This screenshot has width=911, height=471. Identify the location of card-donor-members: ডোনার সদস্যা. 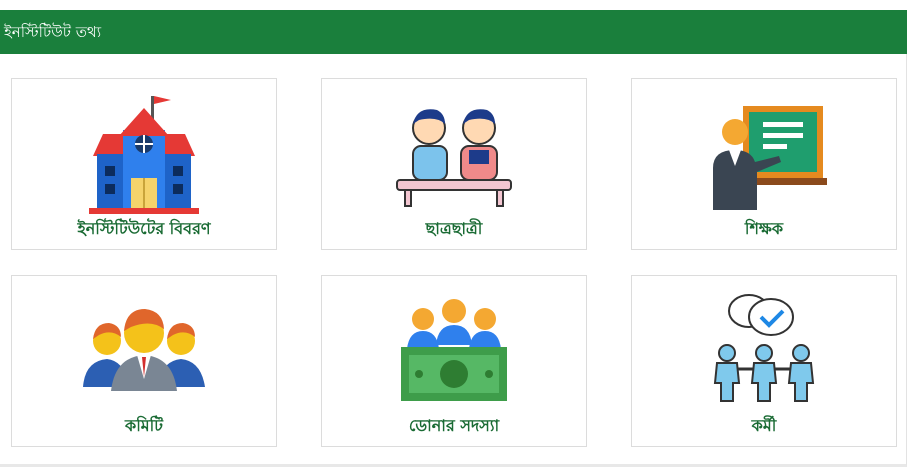
(454, 361).